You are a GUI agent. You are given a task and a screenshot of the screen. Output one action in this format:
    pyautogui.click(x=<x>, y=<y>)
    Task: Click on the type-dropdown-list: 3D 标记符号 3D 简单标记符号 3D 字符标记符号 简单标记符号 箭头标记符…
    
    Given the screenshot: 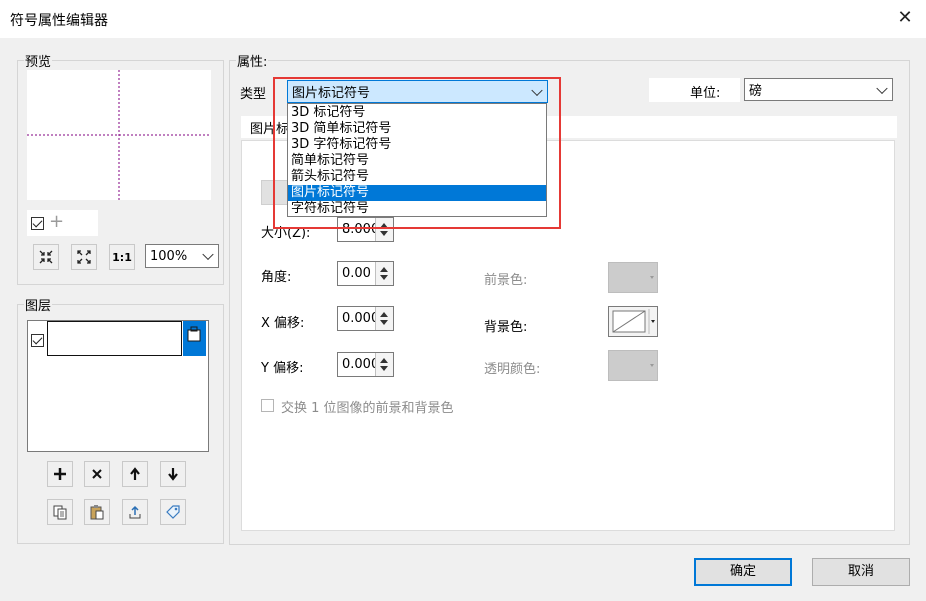 What is the action you would take?
    pyautogui.click(x=417, y=160)
    